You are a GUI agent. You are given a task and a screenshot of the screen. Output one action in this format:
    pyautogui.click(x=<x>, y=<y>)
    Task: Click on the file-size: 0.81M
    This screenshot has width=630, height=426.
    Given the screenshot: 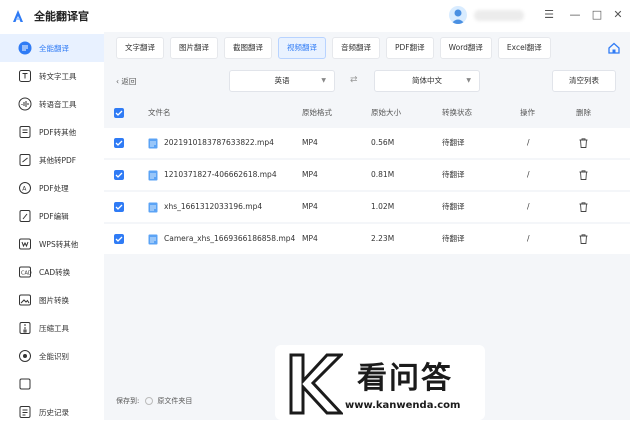 What is the action you would take?
    pyautogui.click(x=383, y=174)
    